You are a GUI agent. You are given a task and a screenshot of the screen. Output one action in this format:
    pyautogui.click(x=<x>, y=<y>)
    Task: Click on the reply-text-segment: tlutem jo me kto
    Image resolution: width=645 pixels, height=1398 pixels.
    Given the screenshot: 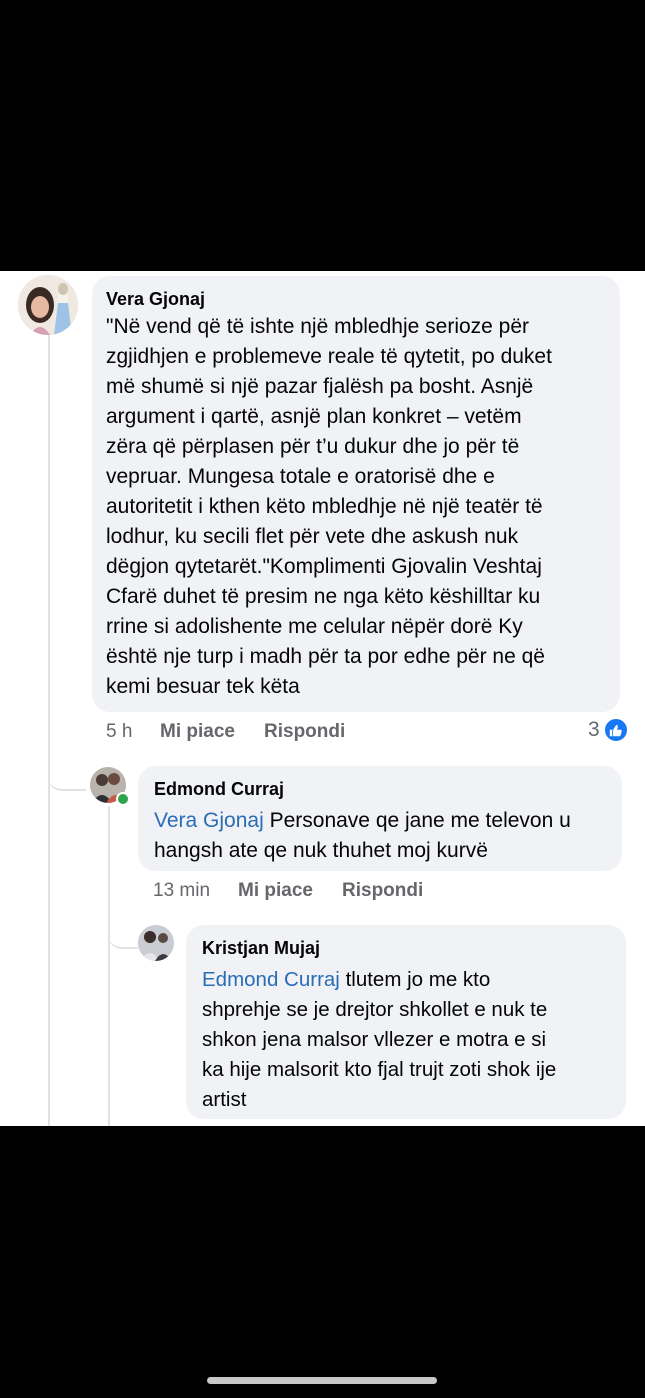 What is the action you would take?
    pyautogui.click(x=415, y=979)
    